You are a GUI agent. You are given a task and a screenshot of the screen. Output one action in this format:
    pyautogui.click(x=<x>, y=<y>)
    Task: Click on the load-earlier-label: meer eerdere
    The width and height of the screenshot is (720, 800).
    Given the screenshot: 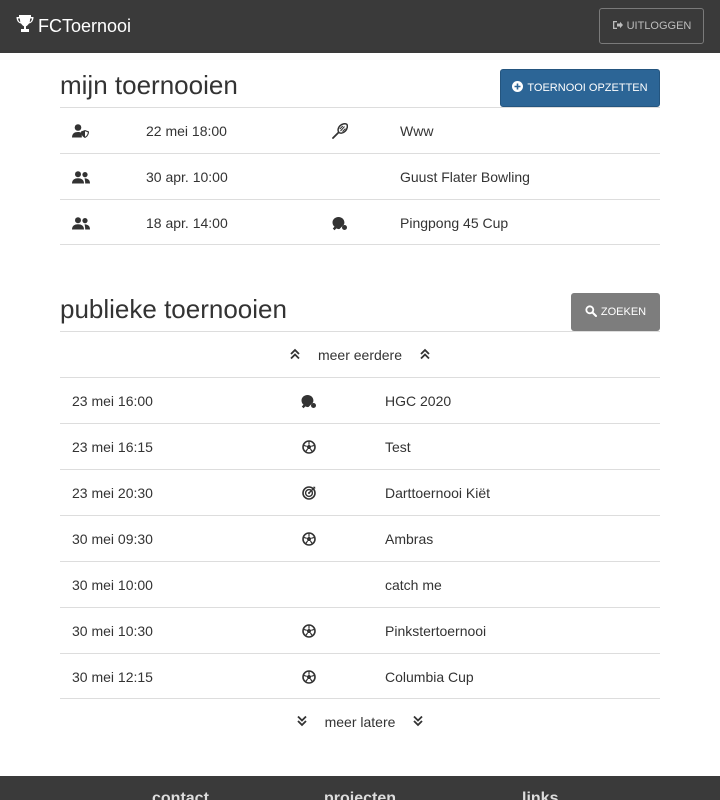 What is the action you would take?
    pyautogui.click(x=360, y=354)
    